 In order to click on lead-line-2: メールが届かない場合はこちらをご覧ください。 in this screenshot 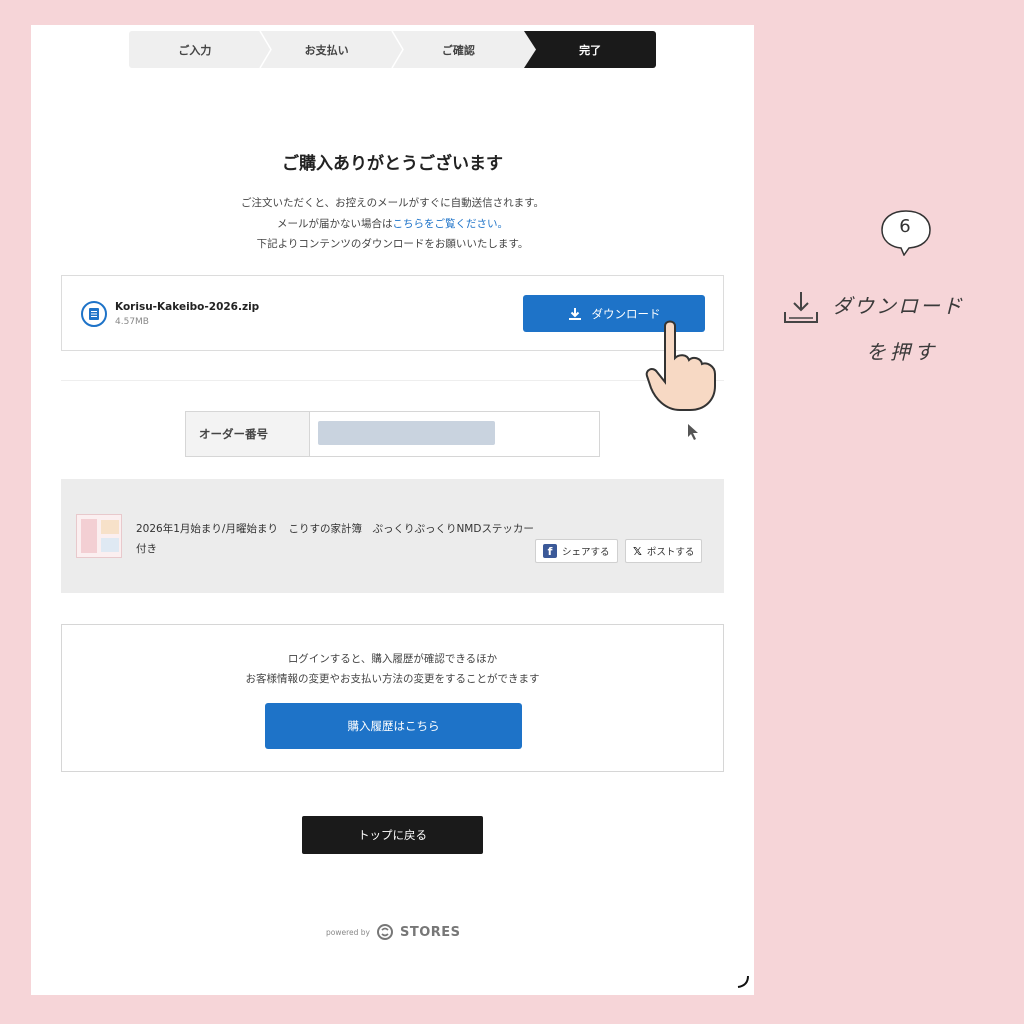, I will do `click(393, 224)`.